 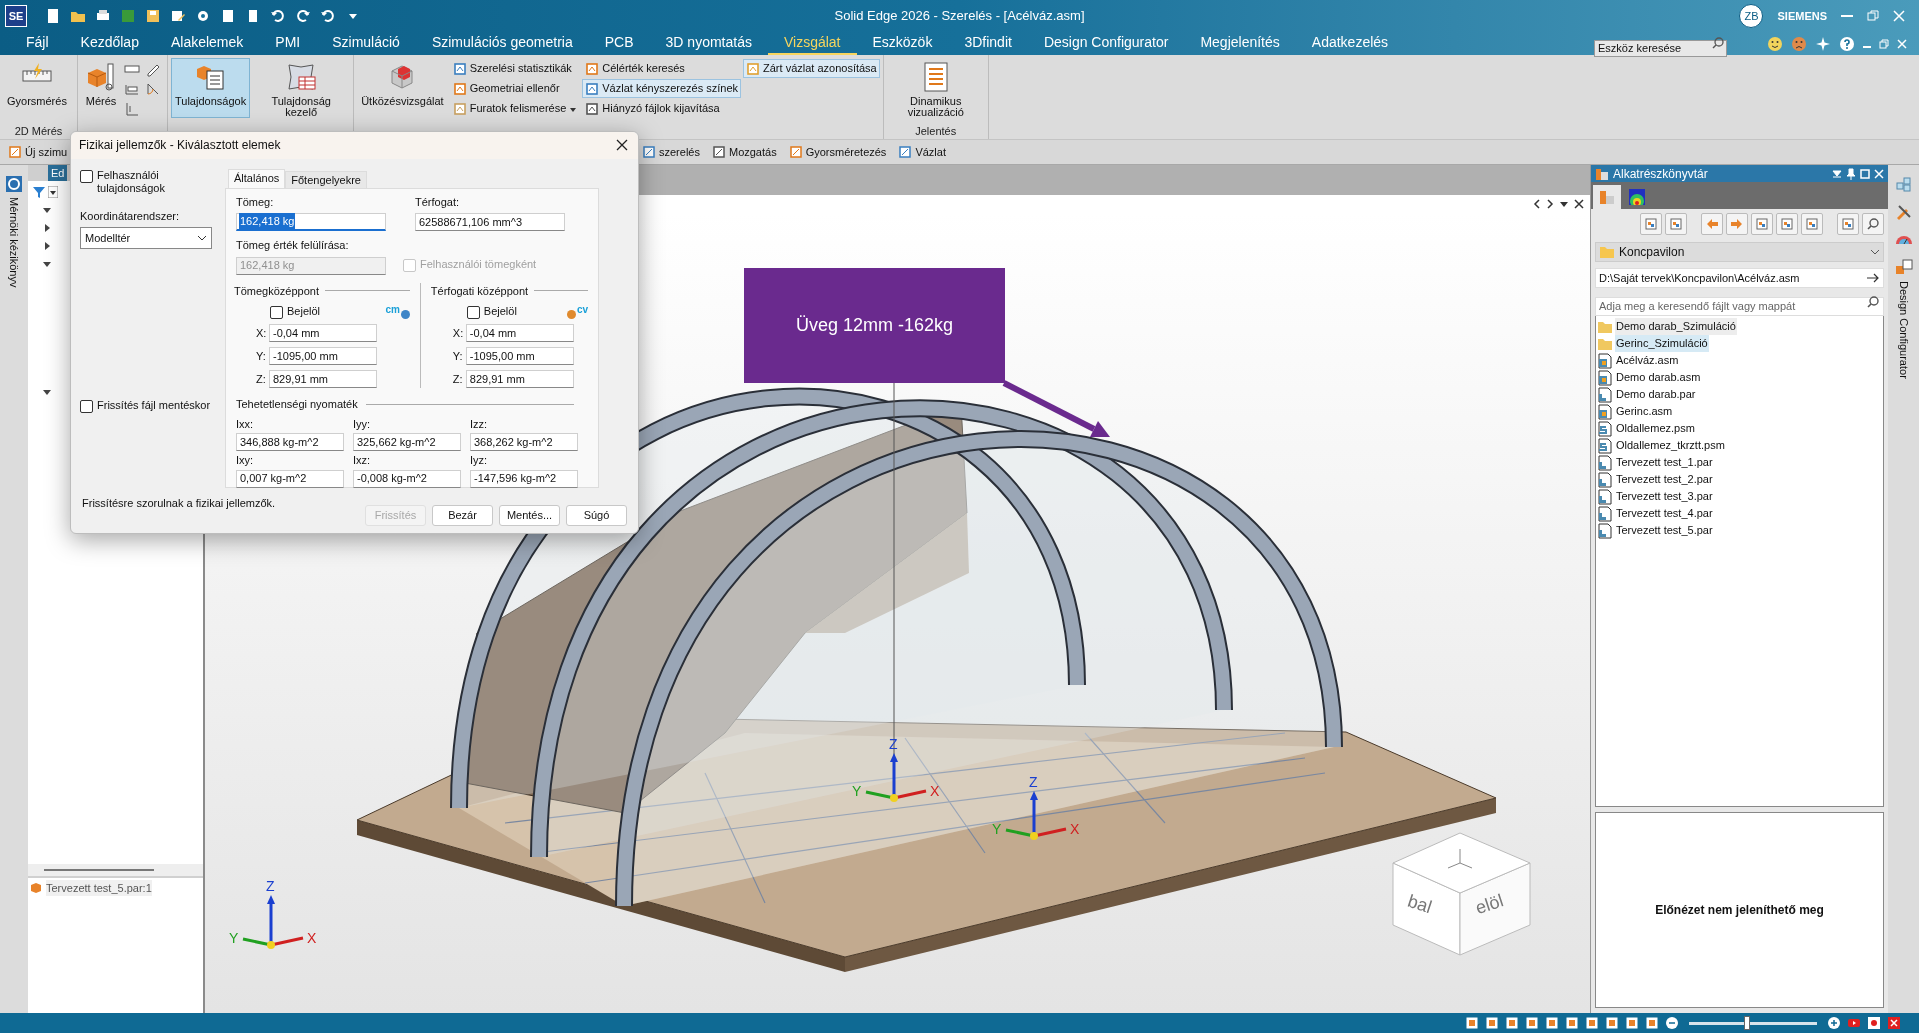 I want to click on dialog-button: Bezár, so click(x=462, y=515).